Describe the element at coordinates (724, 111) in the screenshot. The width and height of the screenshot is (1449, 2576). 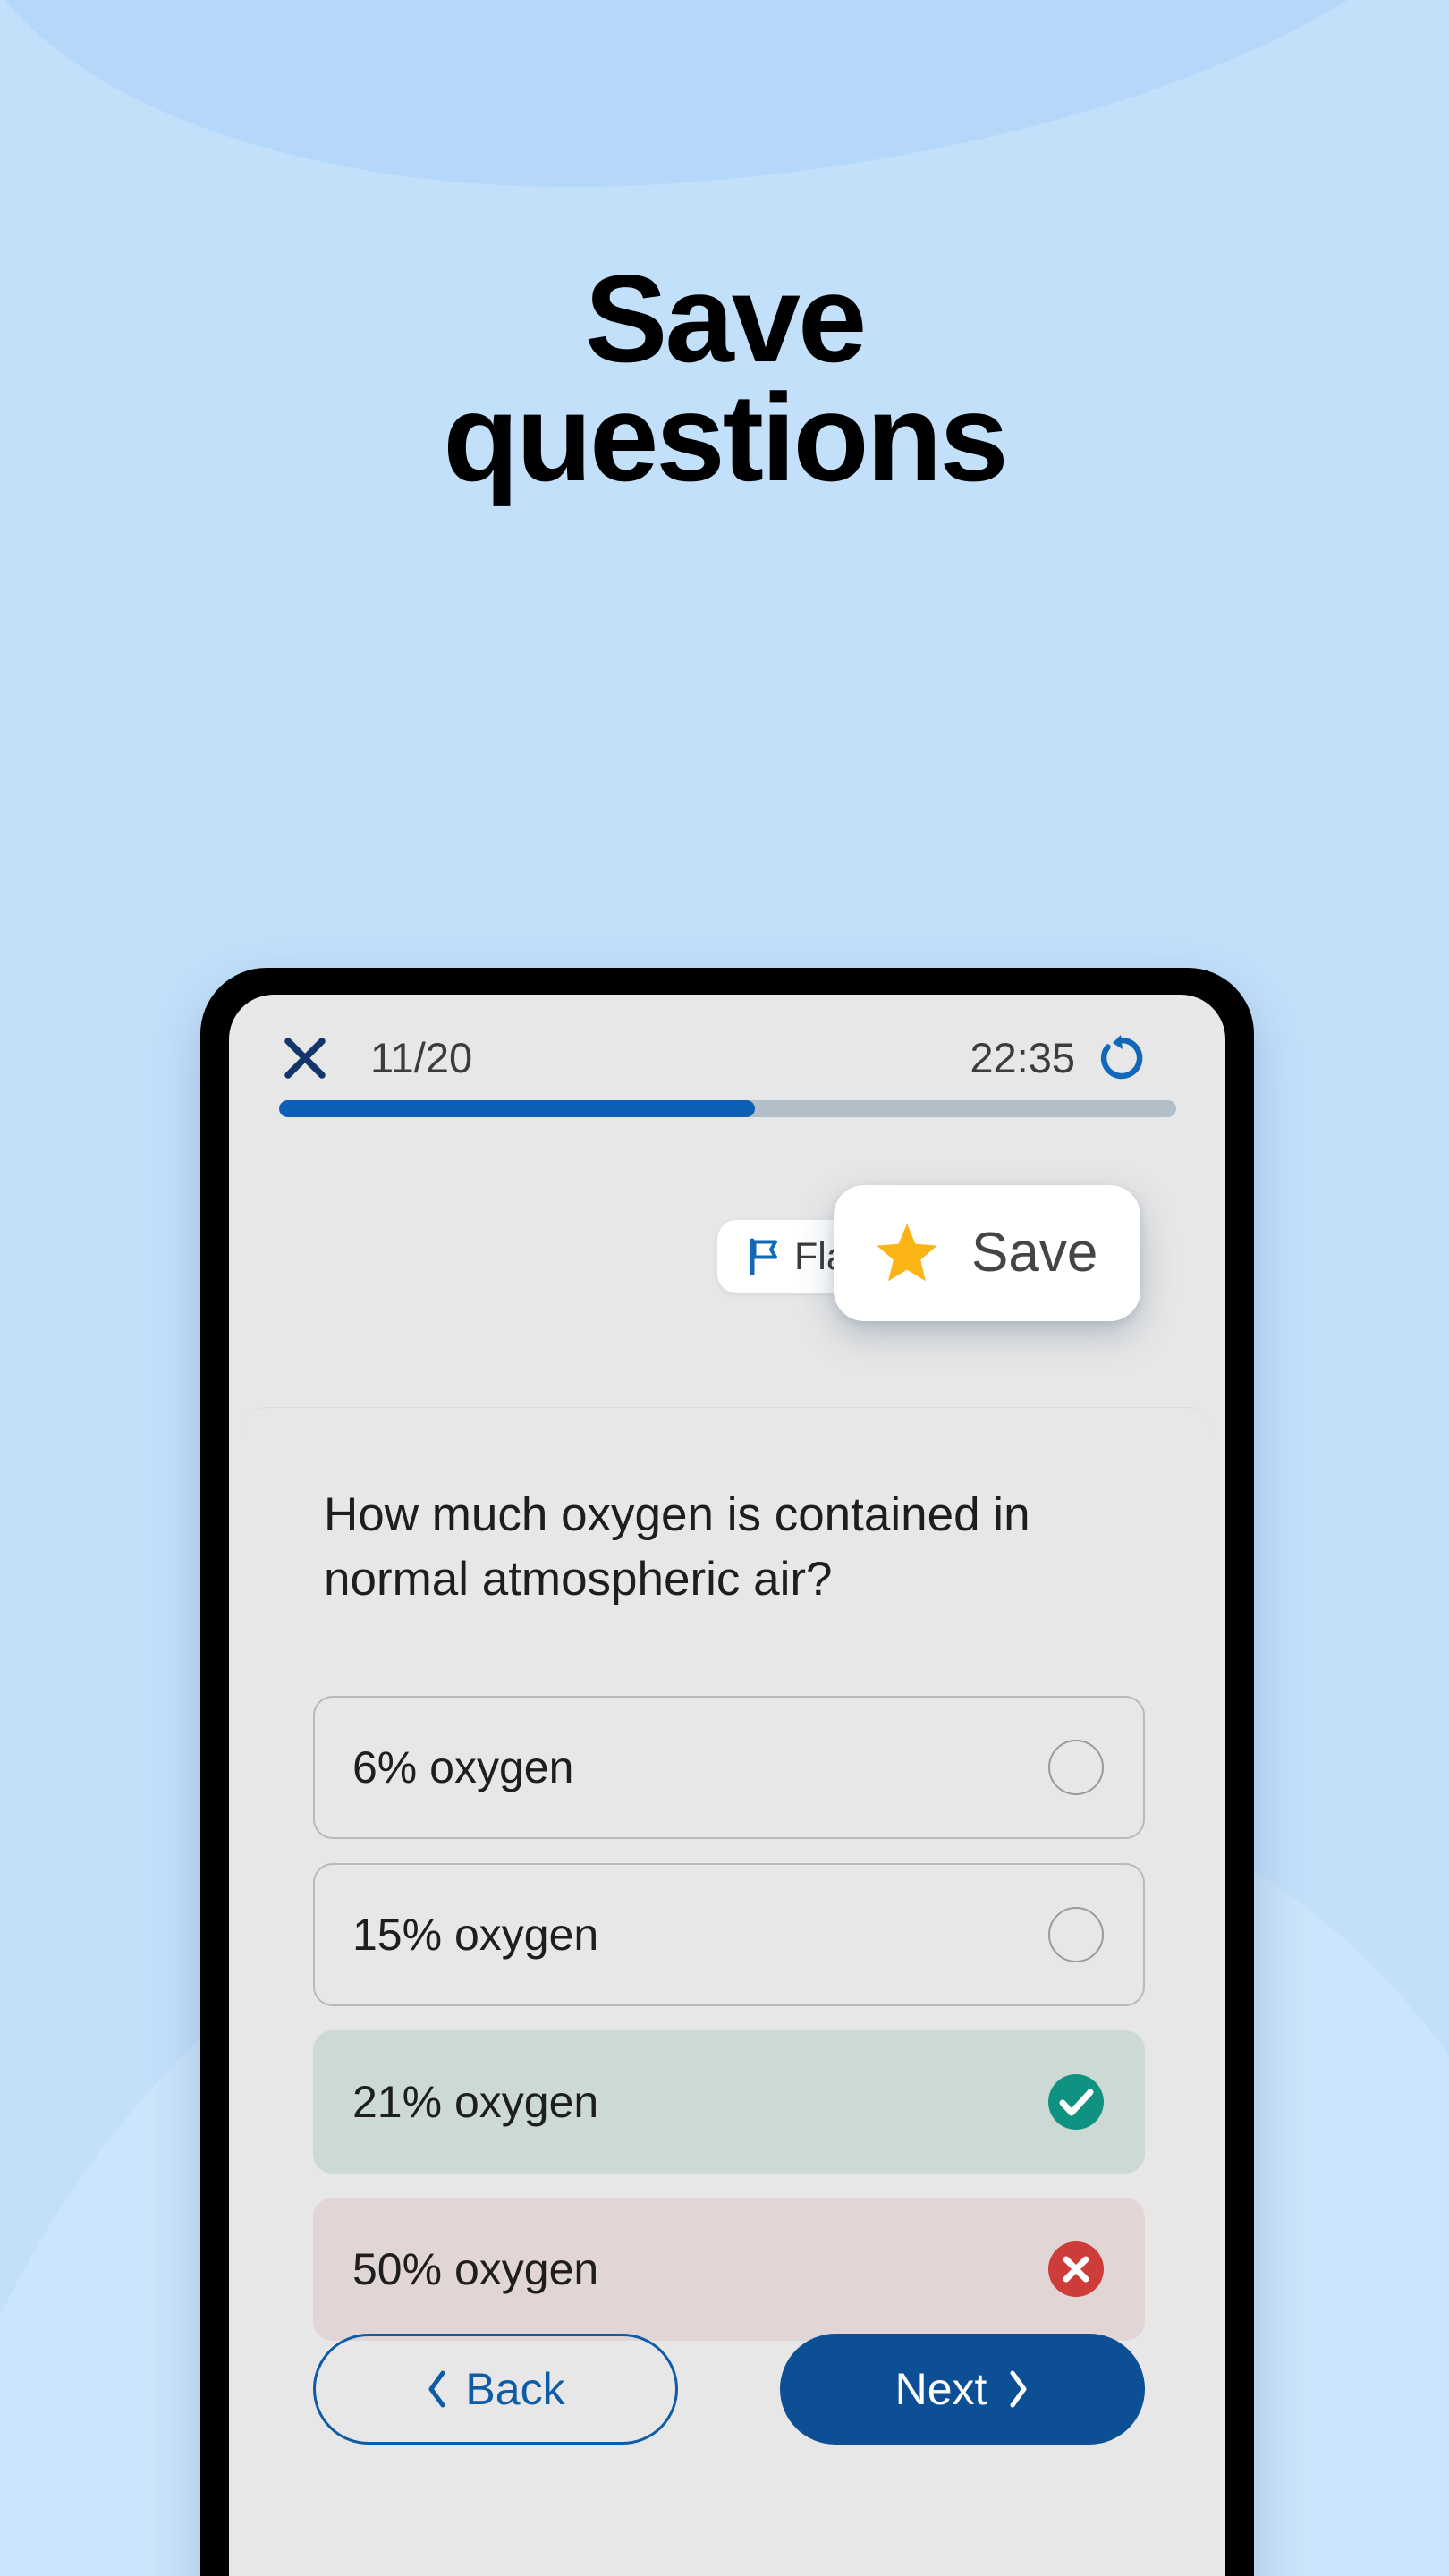
I see `background-wave-top` at that location.